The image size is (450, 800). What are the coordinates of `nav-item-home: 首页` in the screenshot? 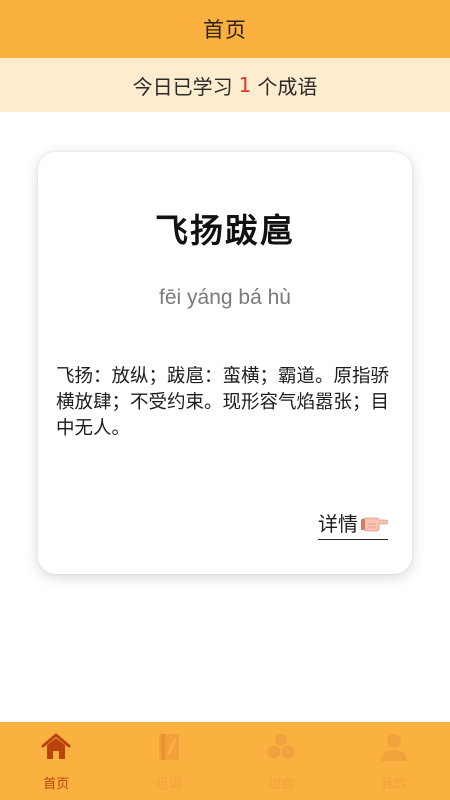 It's located at (56, 761).